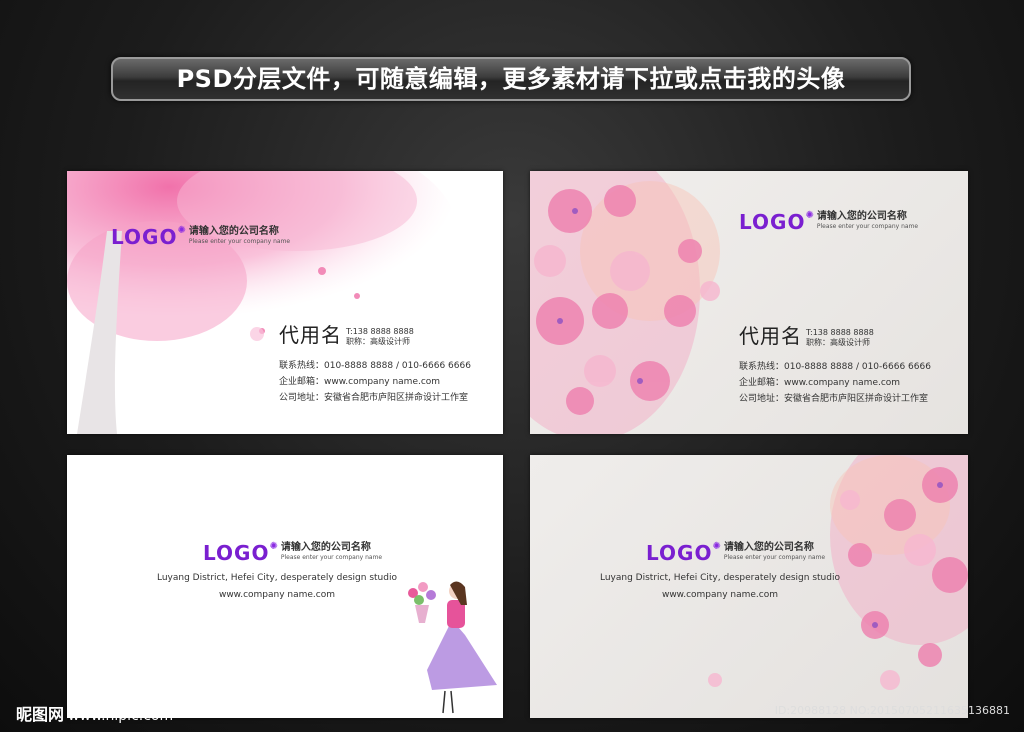 This screenshot has width=1024, height=732. What do you see at coordinates (892, 710) in the screenshot?
I see `image-id: ID:20988128 NO:20150705211635136881` at bounding box center [892, 710].